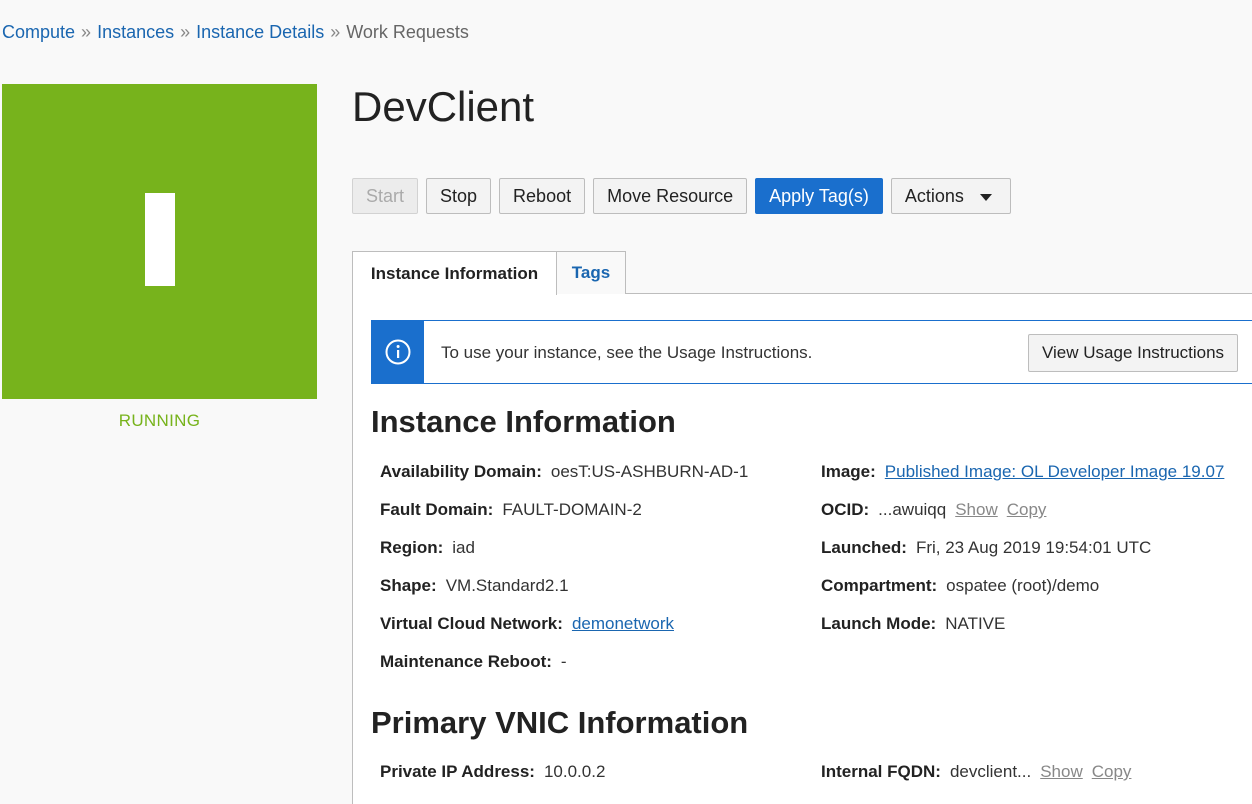  I want to click on field-value: iad, so click(463, 547).